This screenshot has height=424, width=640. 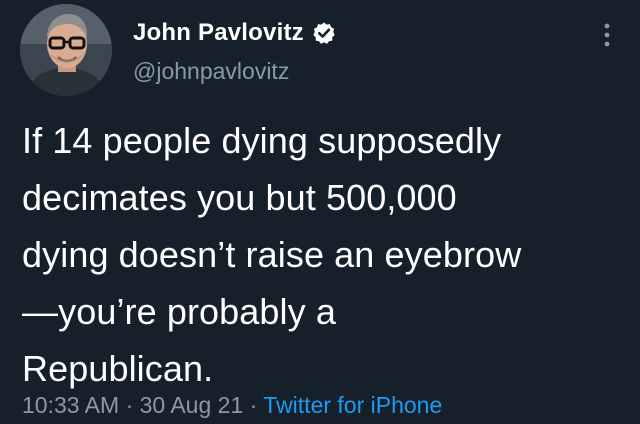 I want to click on verified-badge-icon, so click(x=324, y=33).